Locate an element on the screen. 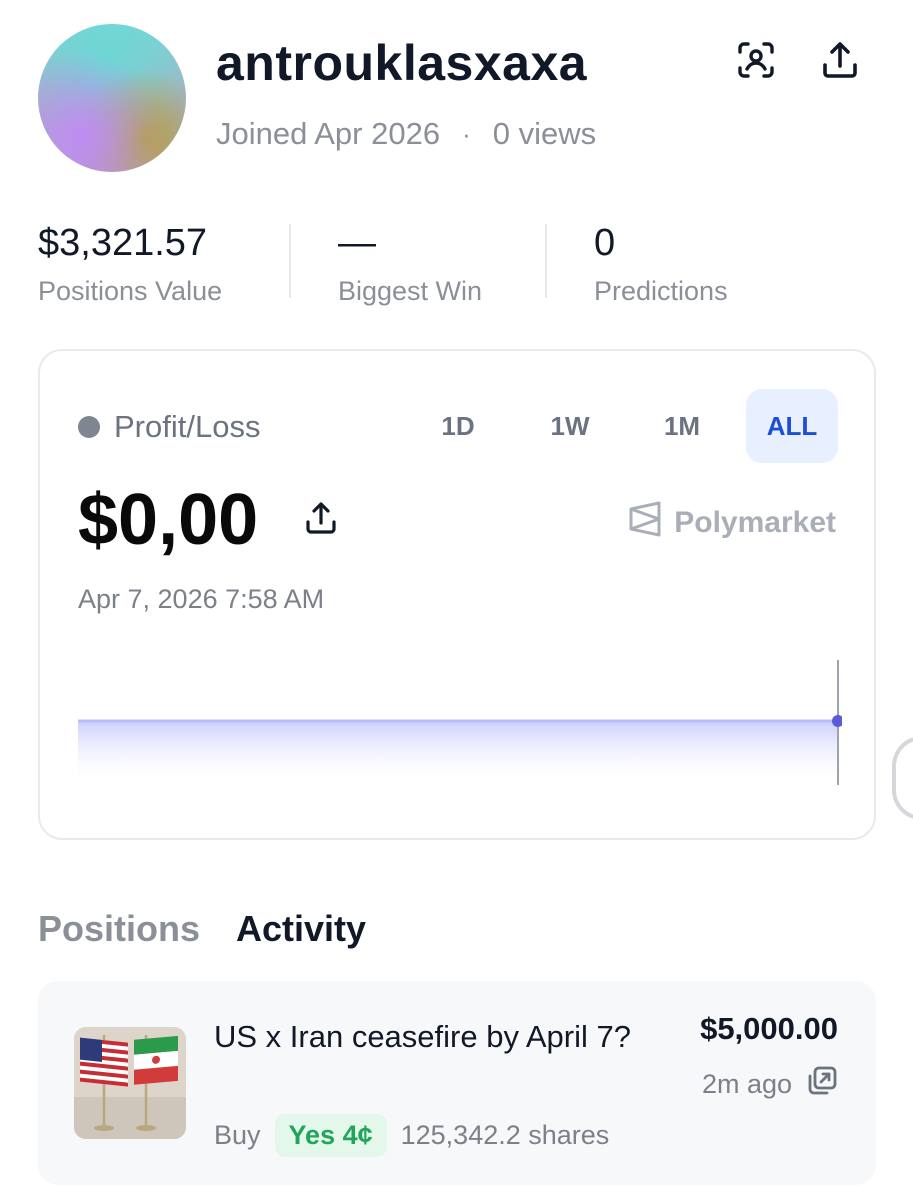  stat-value: $3,321.57 is located at coordinates (123, 243).